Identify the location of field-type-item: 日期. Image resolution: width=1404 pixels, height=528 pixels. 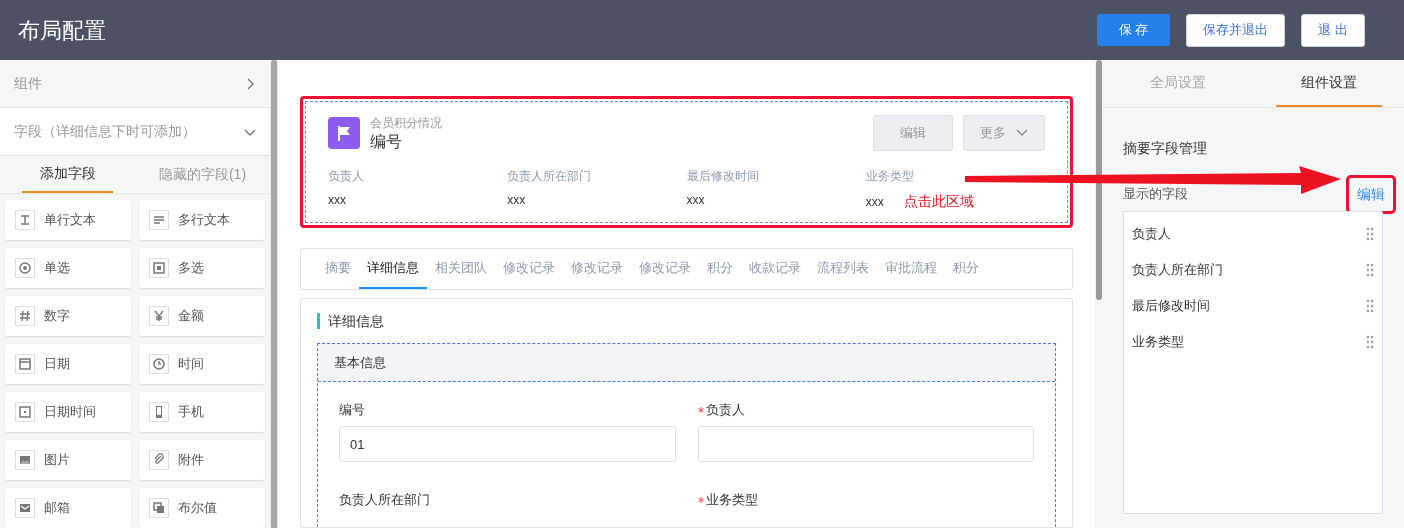
(68, 364).